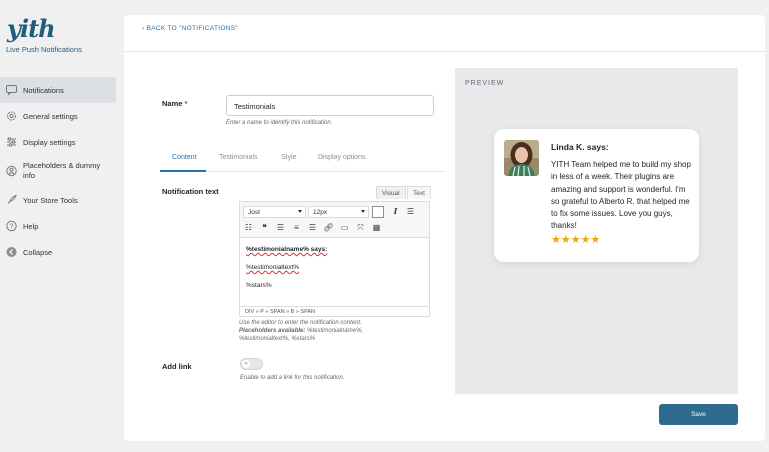 This screenshot has height=452, width=769. What do you see at coordinates (246, 364) in the screenshot?
I see `close-icon: ✕` at bounding box center [246, 364].